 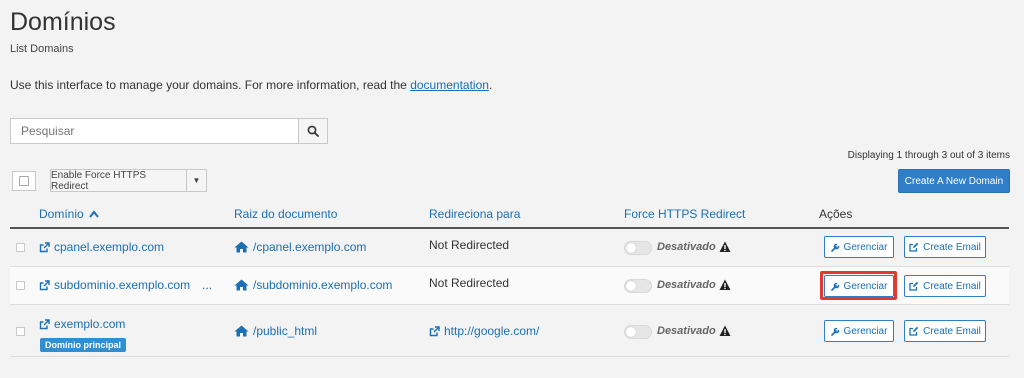 I want to click on redirect-label: http://google.com/, so click(x=492, y=331).